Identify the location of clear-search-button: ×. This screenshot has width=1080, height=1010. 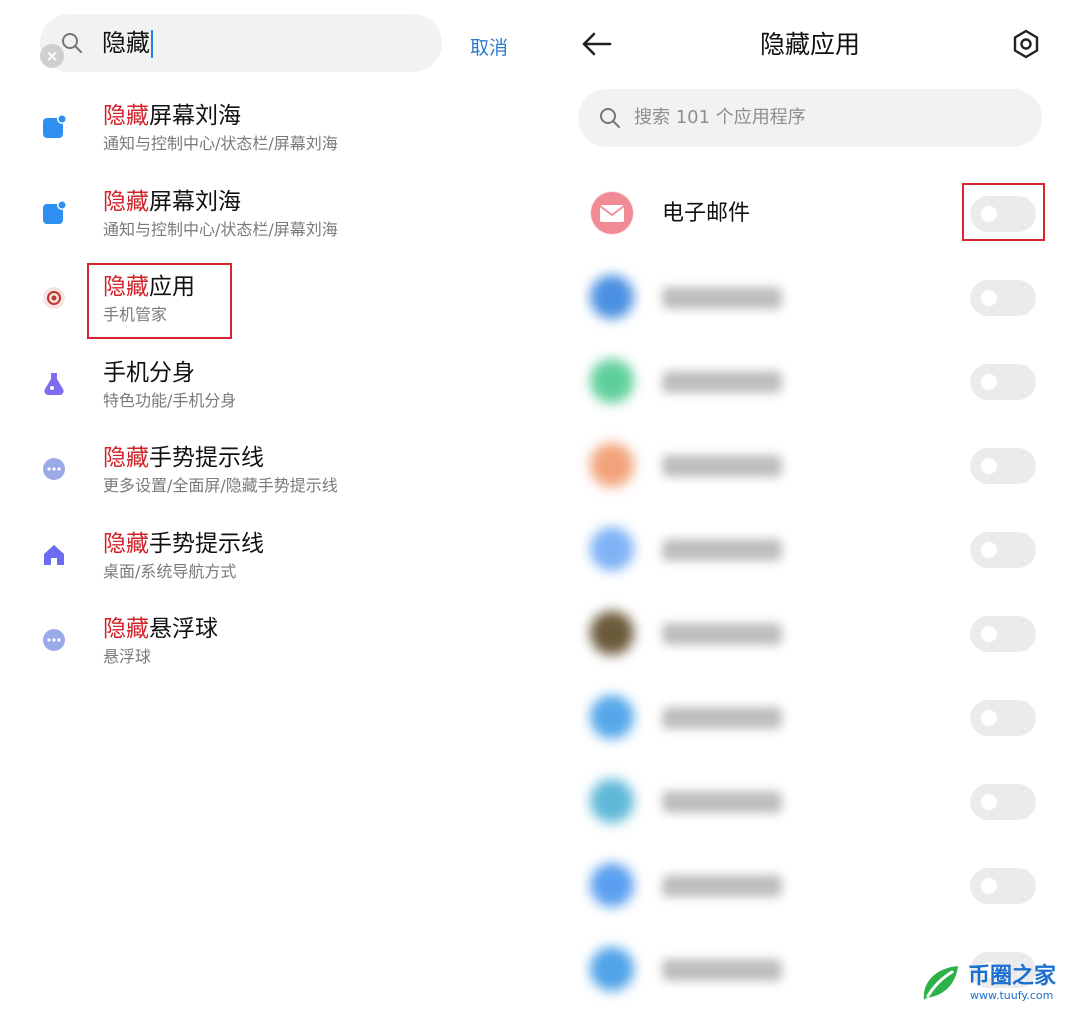
(52, 56).